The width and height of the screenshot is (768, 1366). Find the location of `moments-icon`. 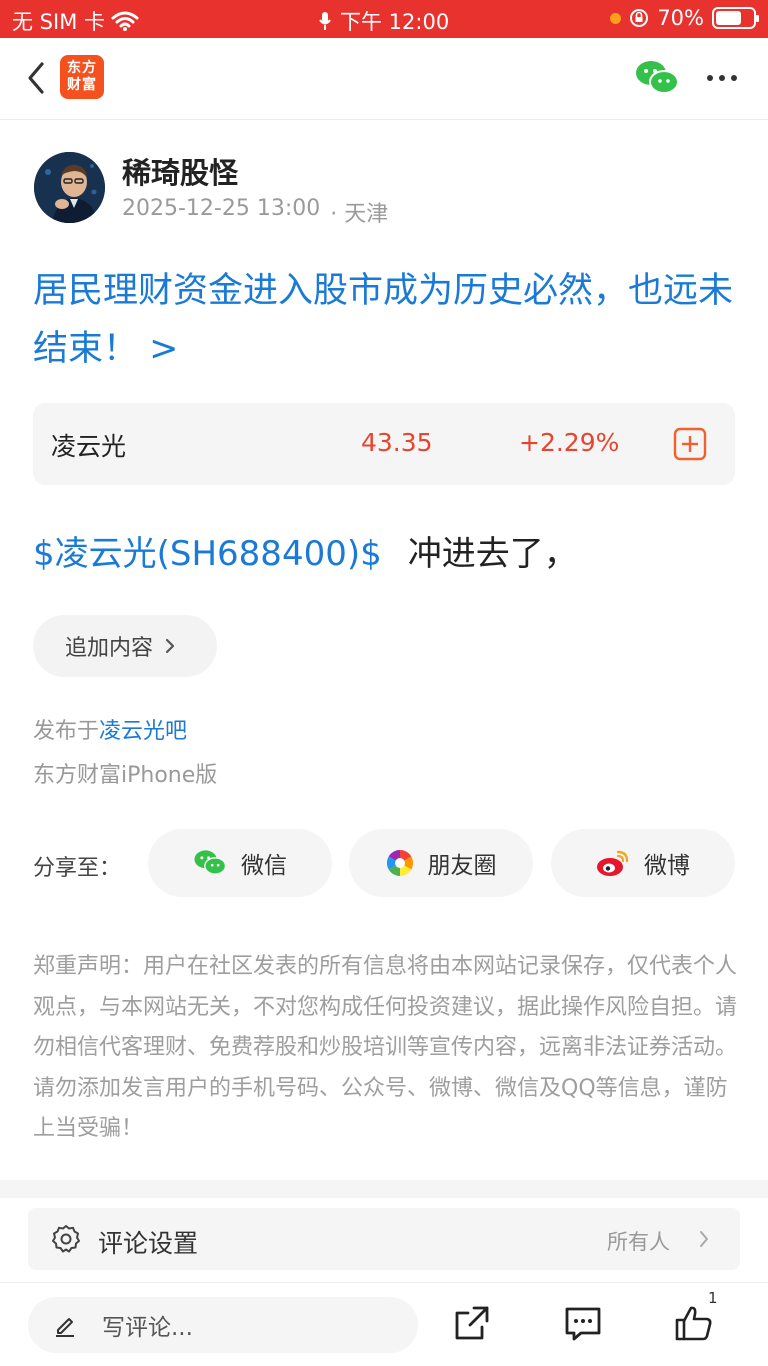

moments-icon is located at coordinates (399, 863).